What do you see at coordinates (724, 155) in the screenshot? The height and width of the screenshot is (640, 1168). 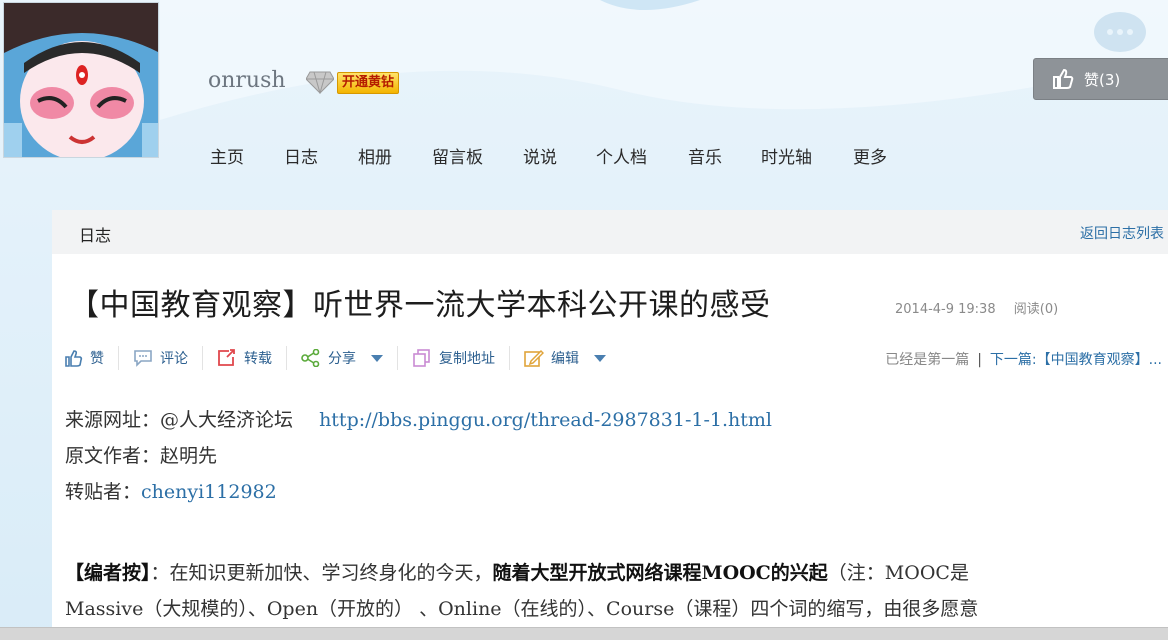 I see `nav-item-music: 音乐` at bounding box center [724, 155].